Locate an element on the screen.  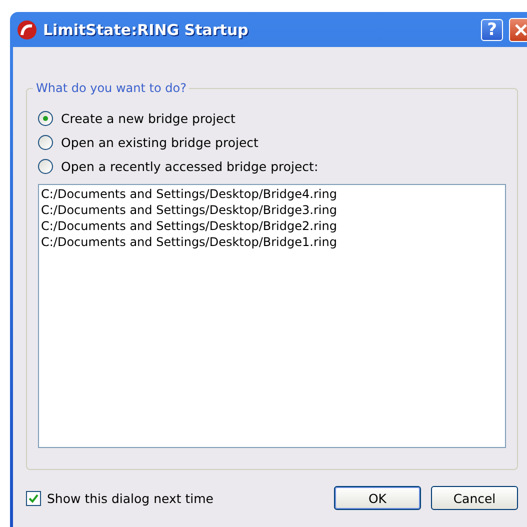
cancel-button: Cancel is located at coordinates (474, 498).